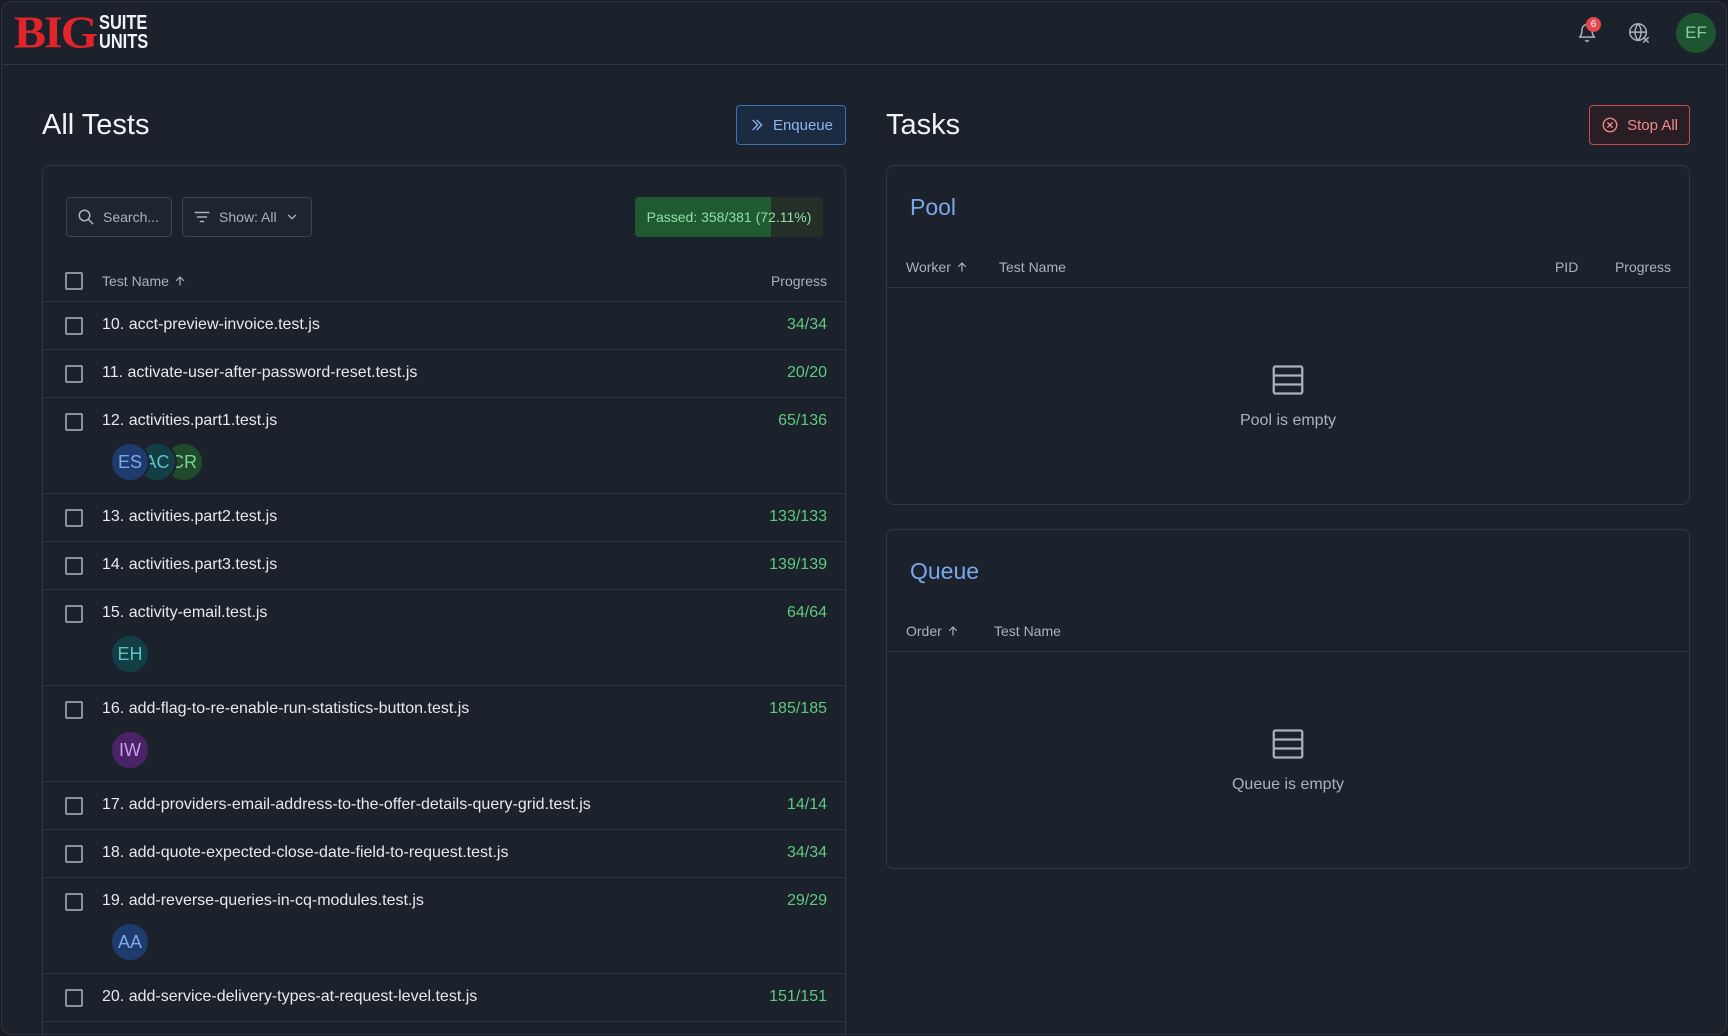 Image resolution: width=1728 pixels, height=1036 pixels. What do you see at coordinates (74, 280) in the screenshot?
I see `select-all-checkbox` at bounding box center [74, 280].